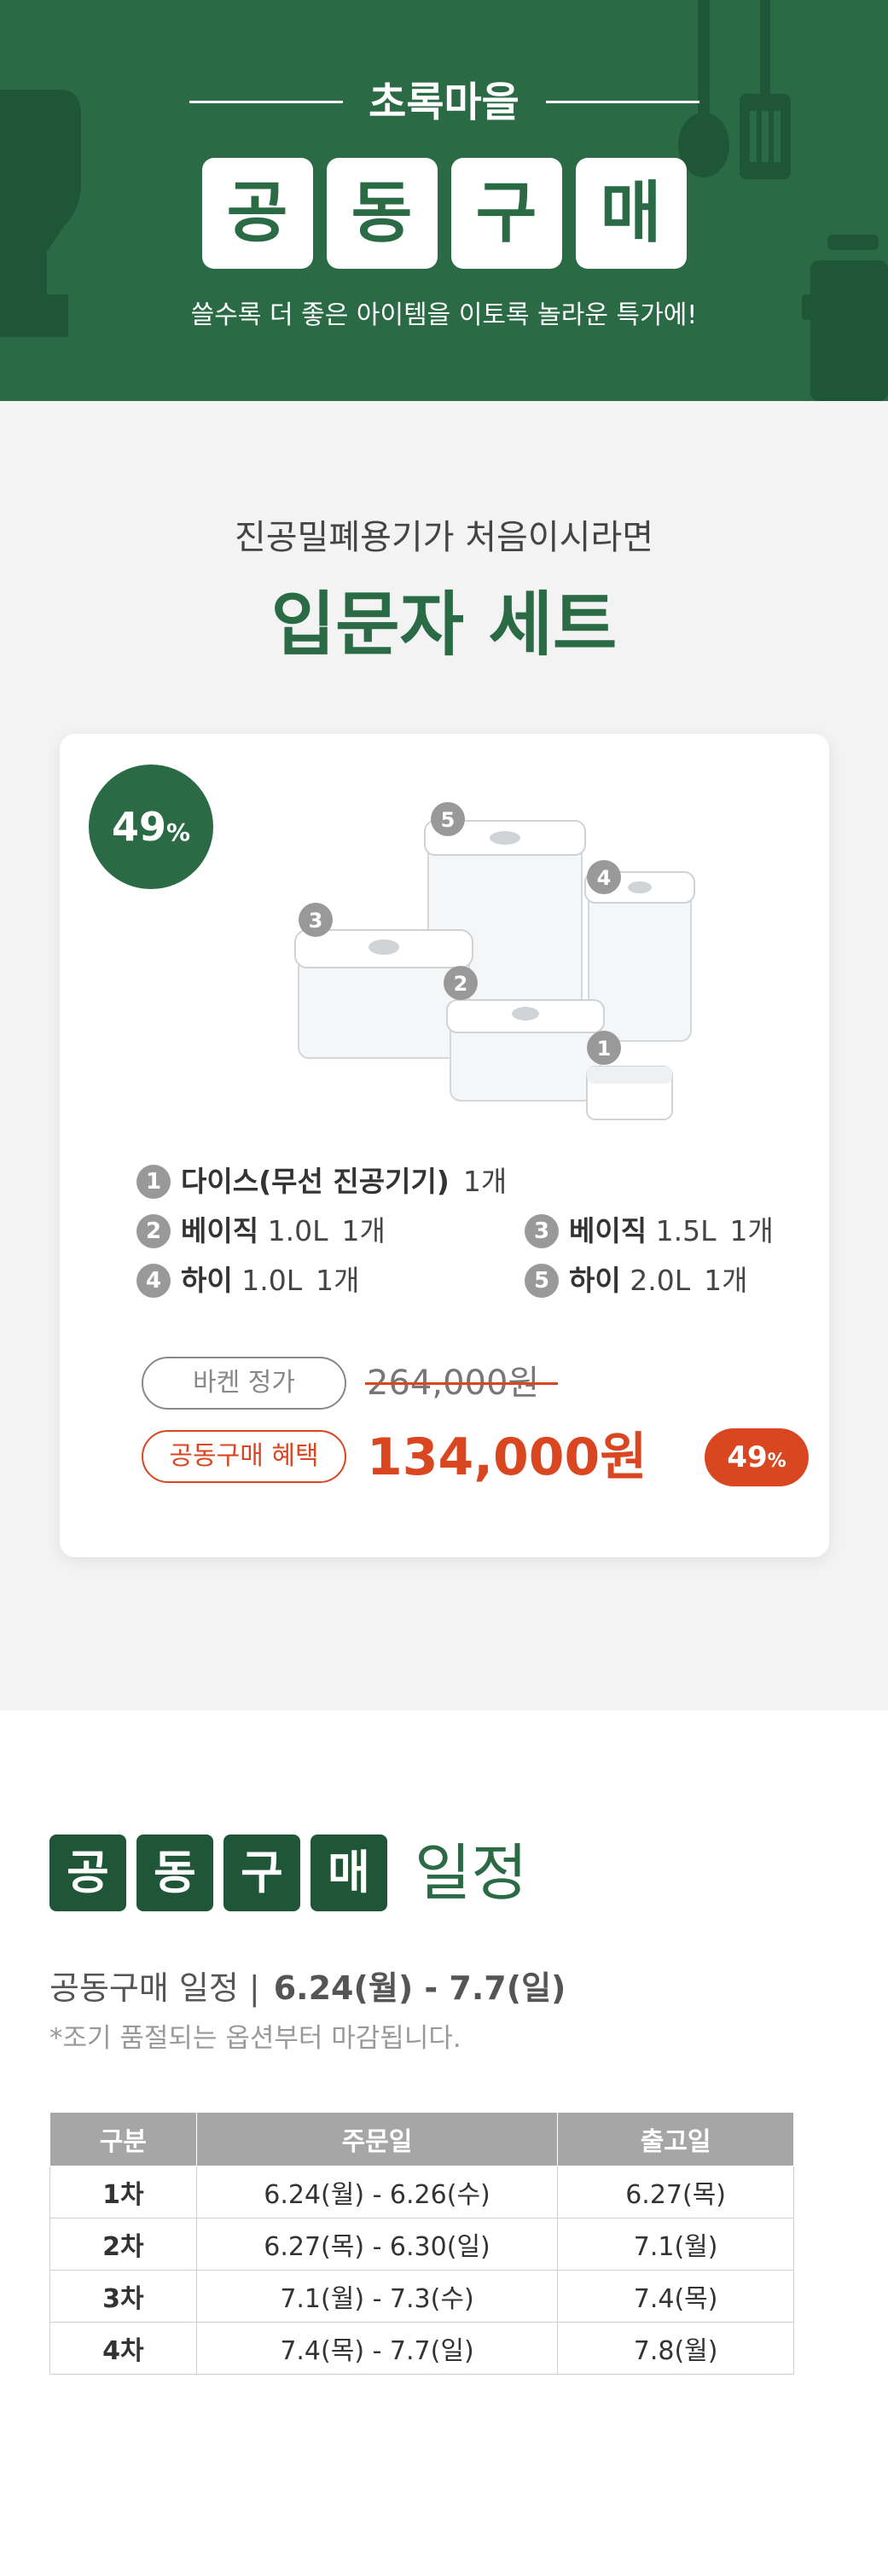  I want to click on item-spec: 1.5L, so click(686, 1230).